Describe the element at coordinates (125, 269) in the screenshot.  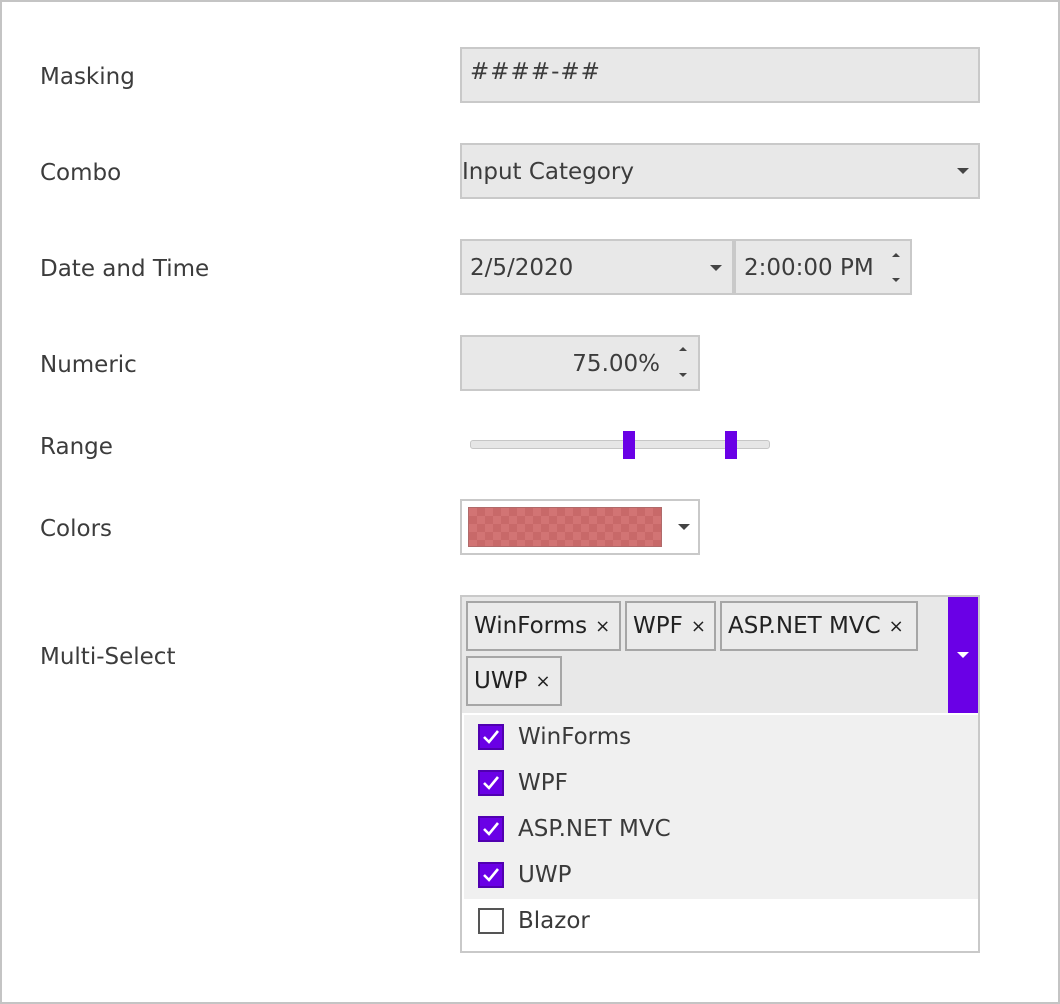
I see `date-time-label: Date and Time` at that location.